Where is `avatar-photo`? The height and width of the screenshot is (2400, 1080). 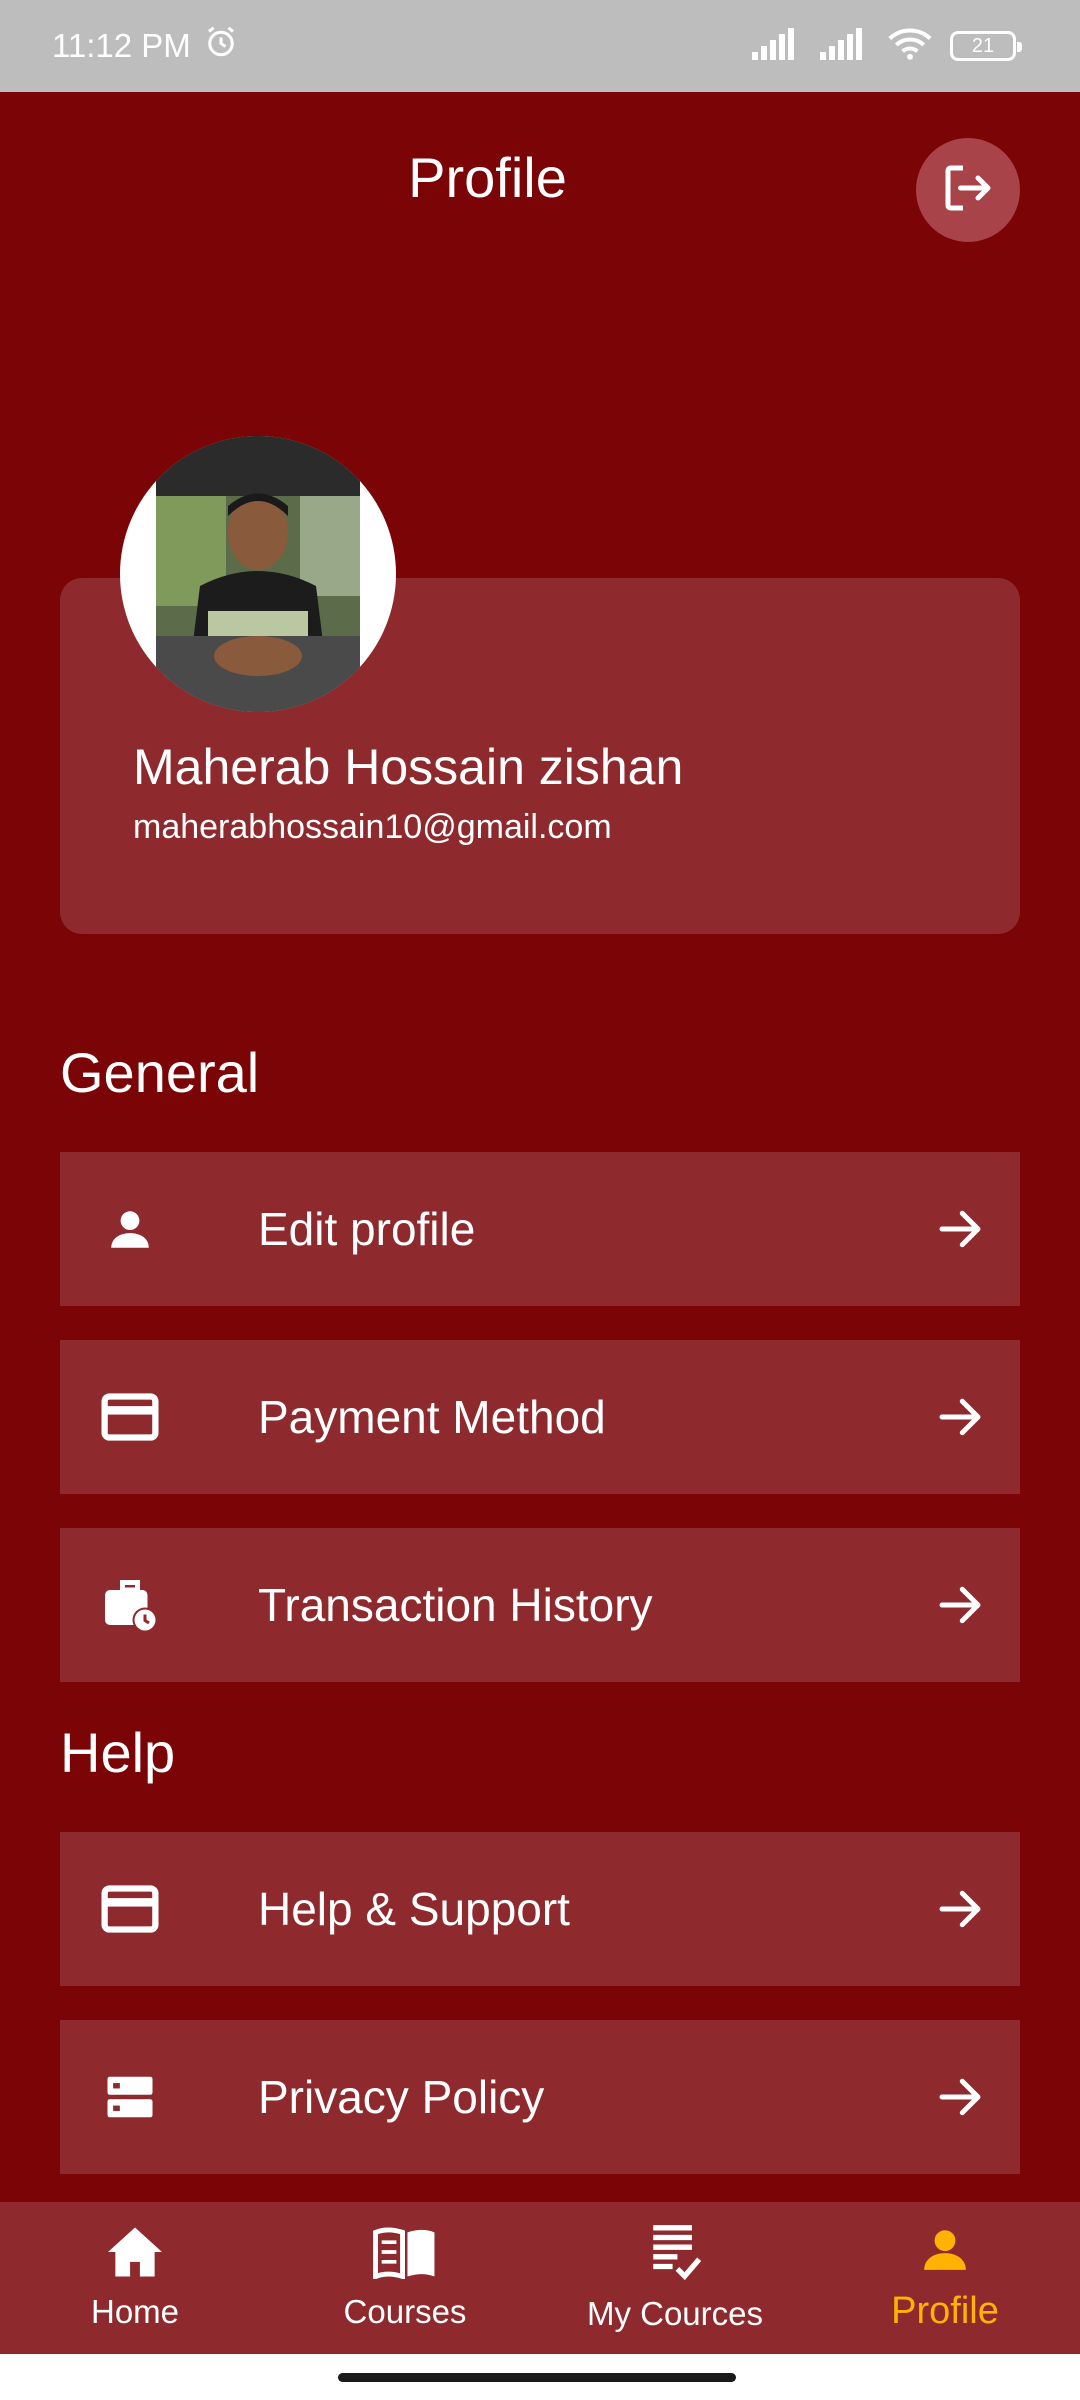 avatar-photo is located at coordinates (258, 574).